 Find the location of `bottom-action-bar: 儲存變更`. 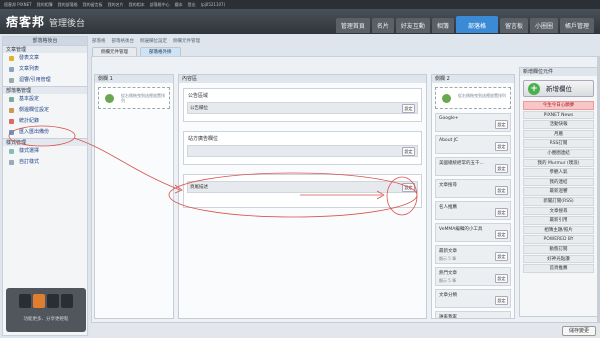

bottom-action-bar: 儲存變更 is located at coordinates (345, 330).